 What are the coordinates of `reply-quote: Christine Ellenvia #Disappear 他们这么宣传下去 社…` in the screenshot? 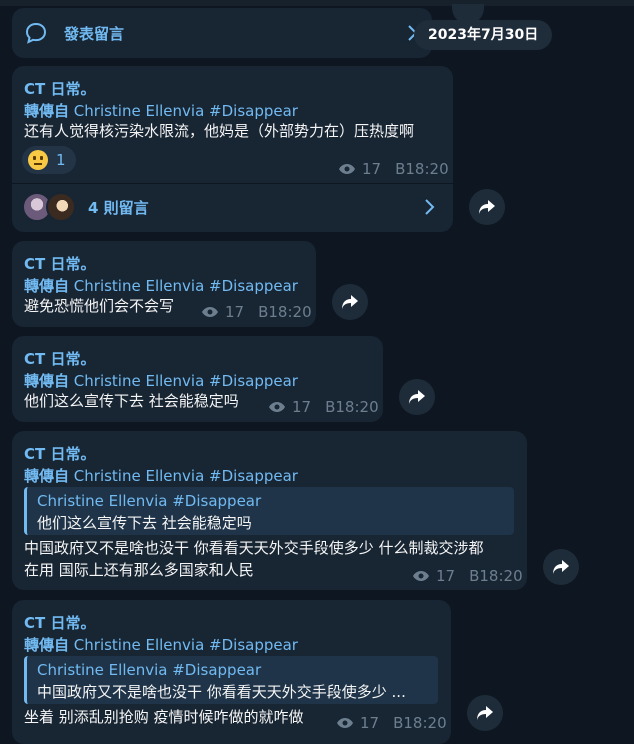 It's located at (269, 511).